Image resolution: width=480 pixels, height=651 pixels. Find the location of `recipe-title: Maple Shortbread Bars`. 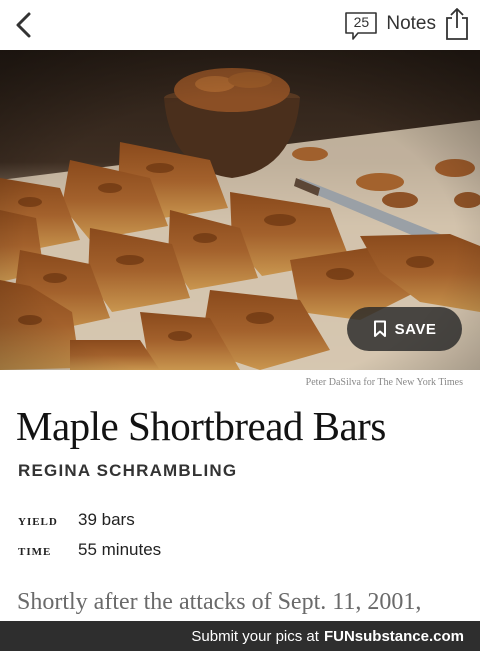

recipe-title: Maple Shortbread Bars is located at coordinates (201, 426).